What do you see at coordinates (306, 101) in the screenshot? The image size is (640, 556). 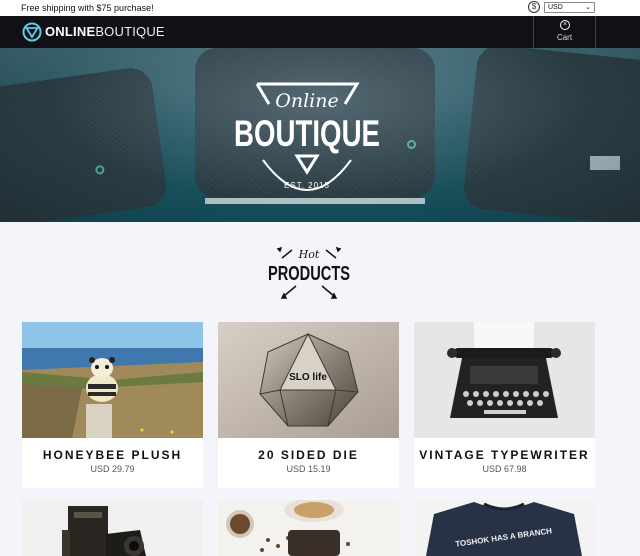 I see `hero-emblem-script: Online` at bounding box center [306, 101].